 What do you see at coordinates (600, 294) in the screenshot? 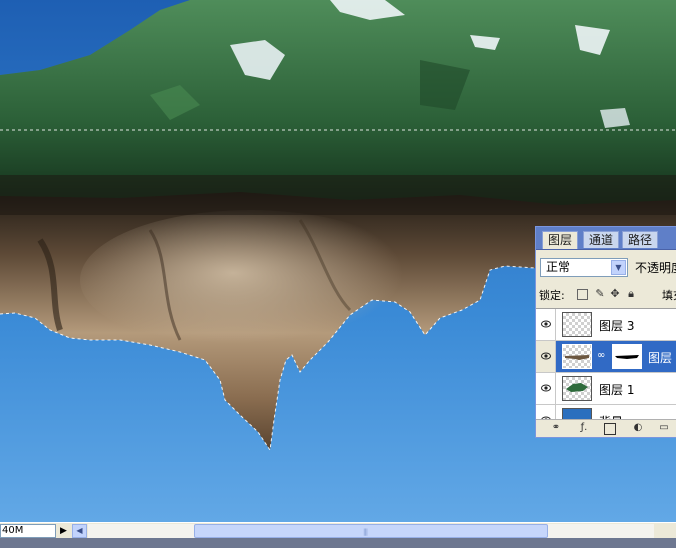
I see `brush-icon: ✎` at bounding box center [600, 294].